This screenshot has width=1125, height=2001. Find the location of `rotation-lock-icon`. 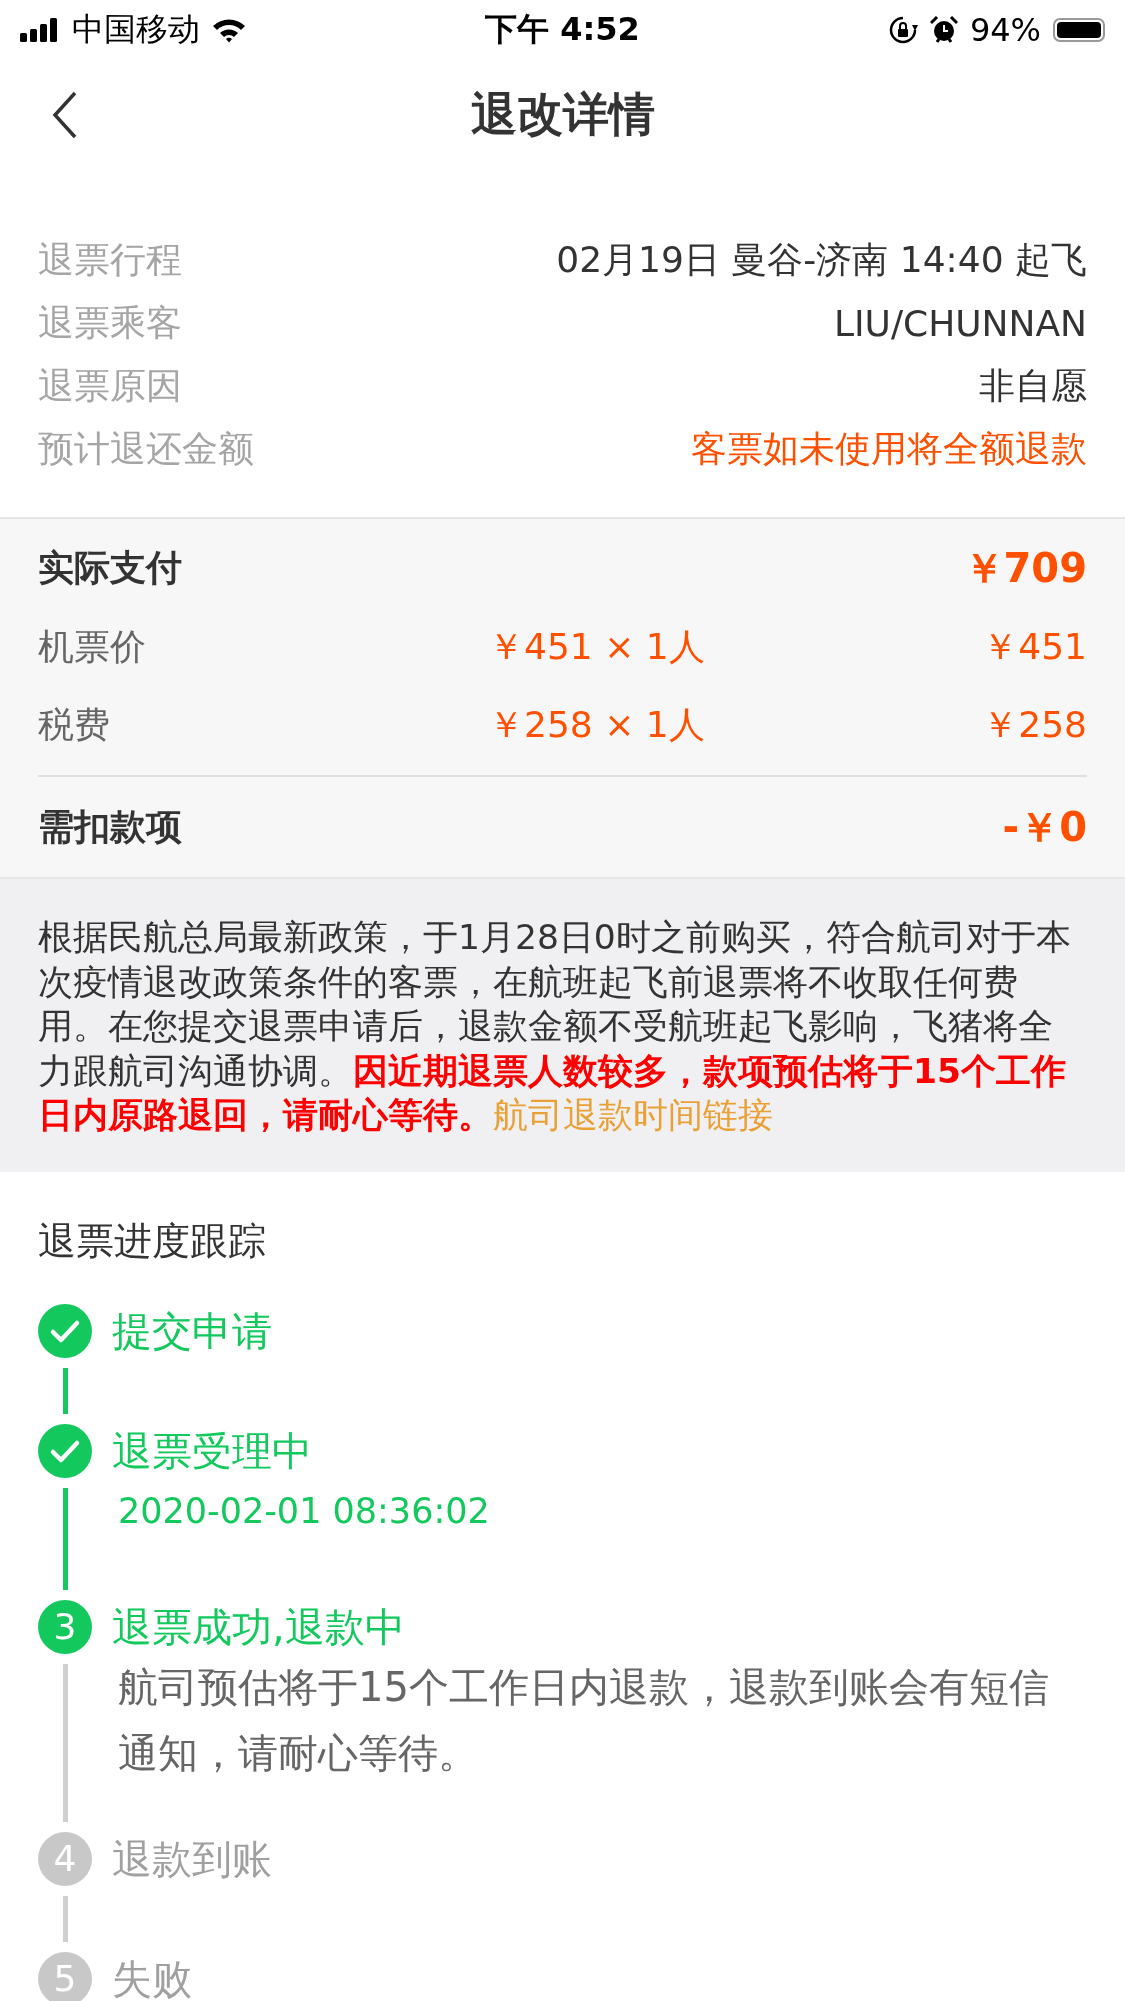

rotation-lock-icon is located at coordinates (902, 30).